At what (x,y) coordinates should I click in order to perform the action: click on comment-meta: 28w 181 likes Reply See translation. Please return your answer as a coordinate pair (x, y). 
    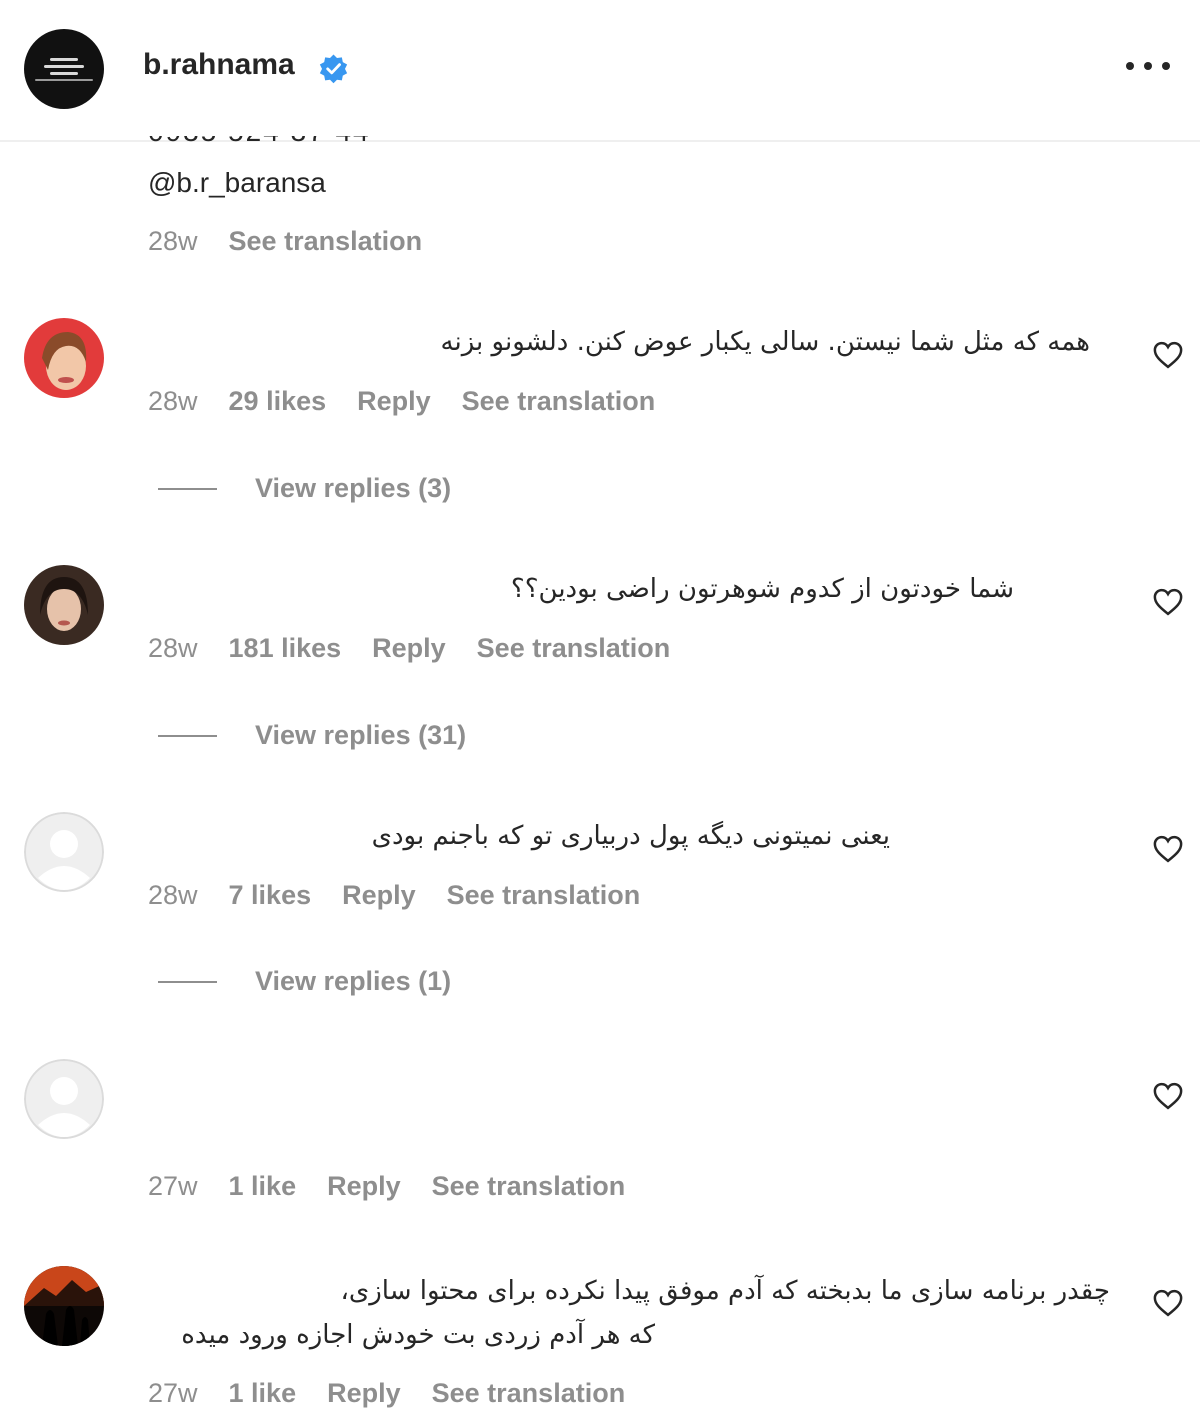
    Looking at the image, I should click on (409, 648).